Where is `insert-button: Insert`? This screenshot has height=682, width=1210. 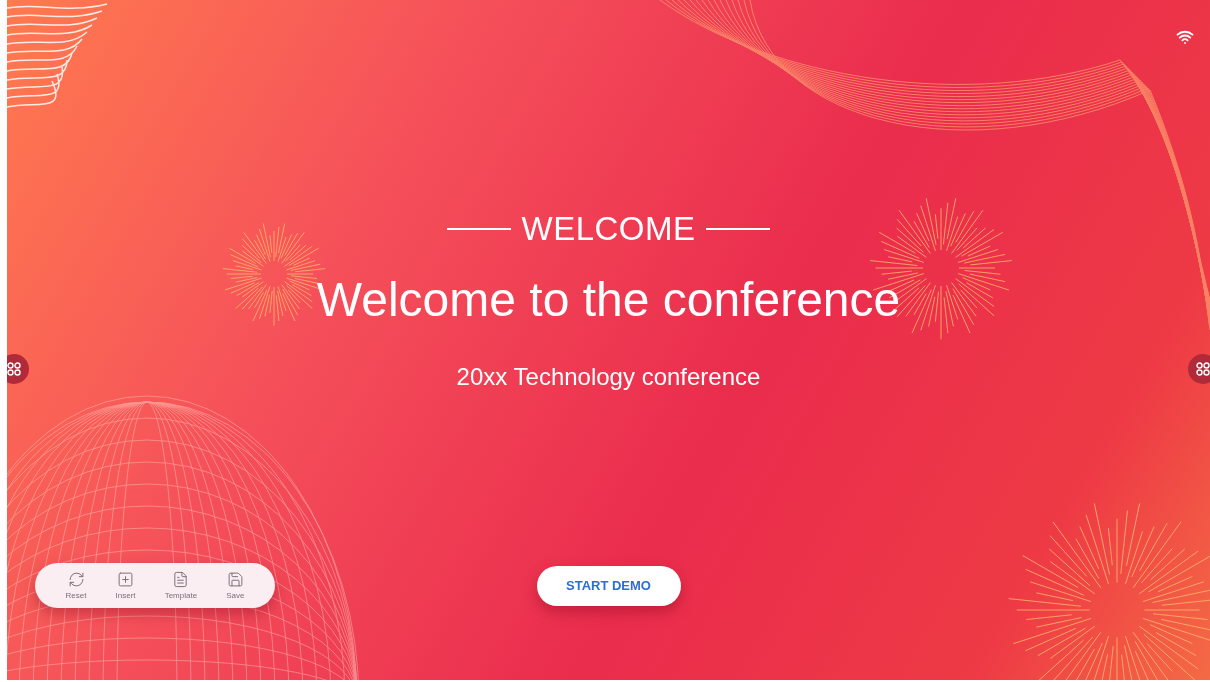 insert-button: Insert is located at coordinates (125, 585).